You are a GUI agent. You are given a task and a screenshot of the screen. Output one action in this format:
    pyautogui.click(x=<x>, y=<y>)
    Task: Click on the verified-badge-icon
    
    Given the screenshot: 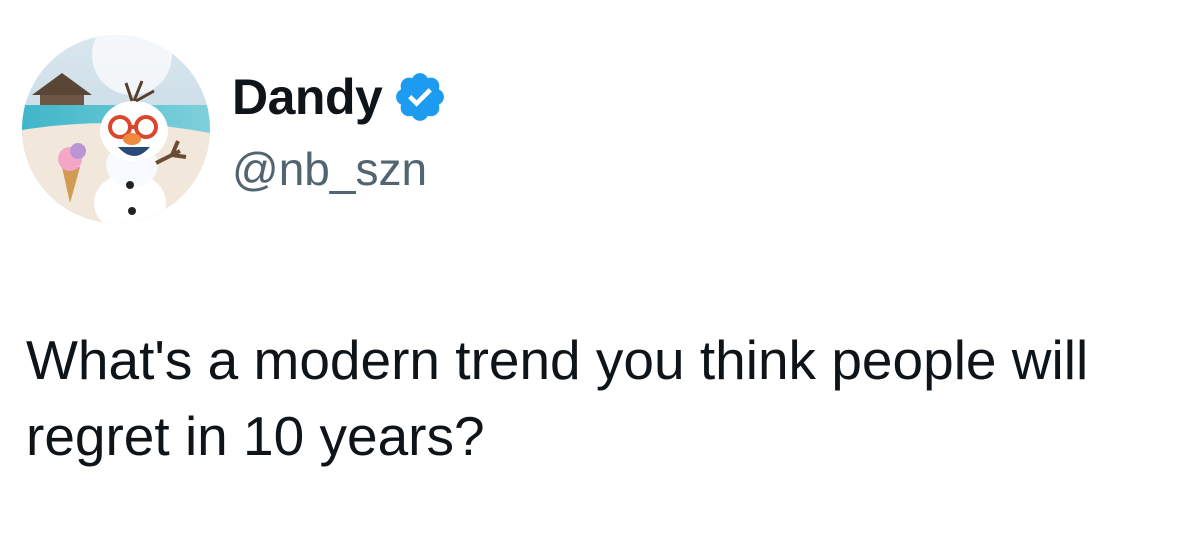 What is the action you would take?
    pyautogui.click(x=420, y=97)
    